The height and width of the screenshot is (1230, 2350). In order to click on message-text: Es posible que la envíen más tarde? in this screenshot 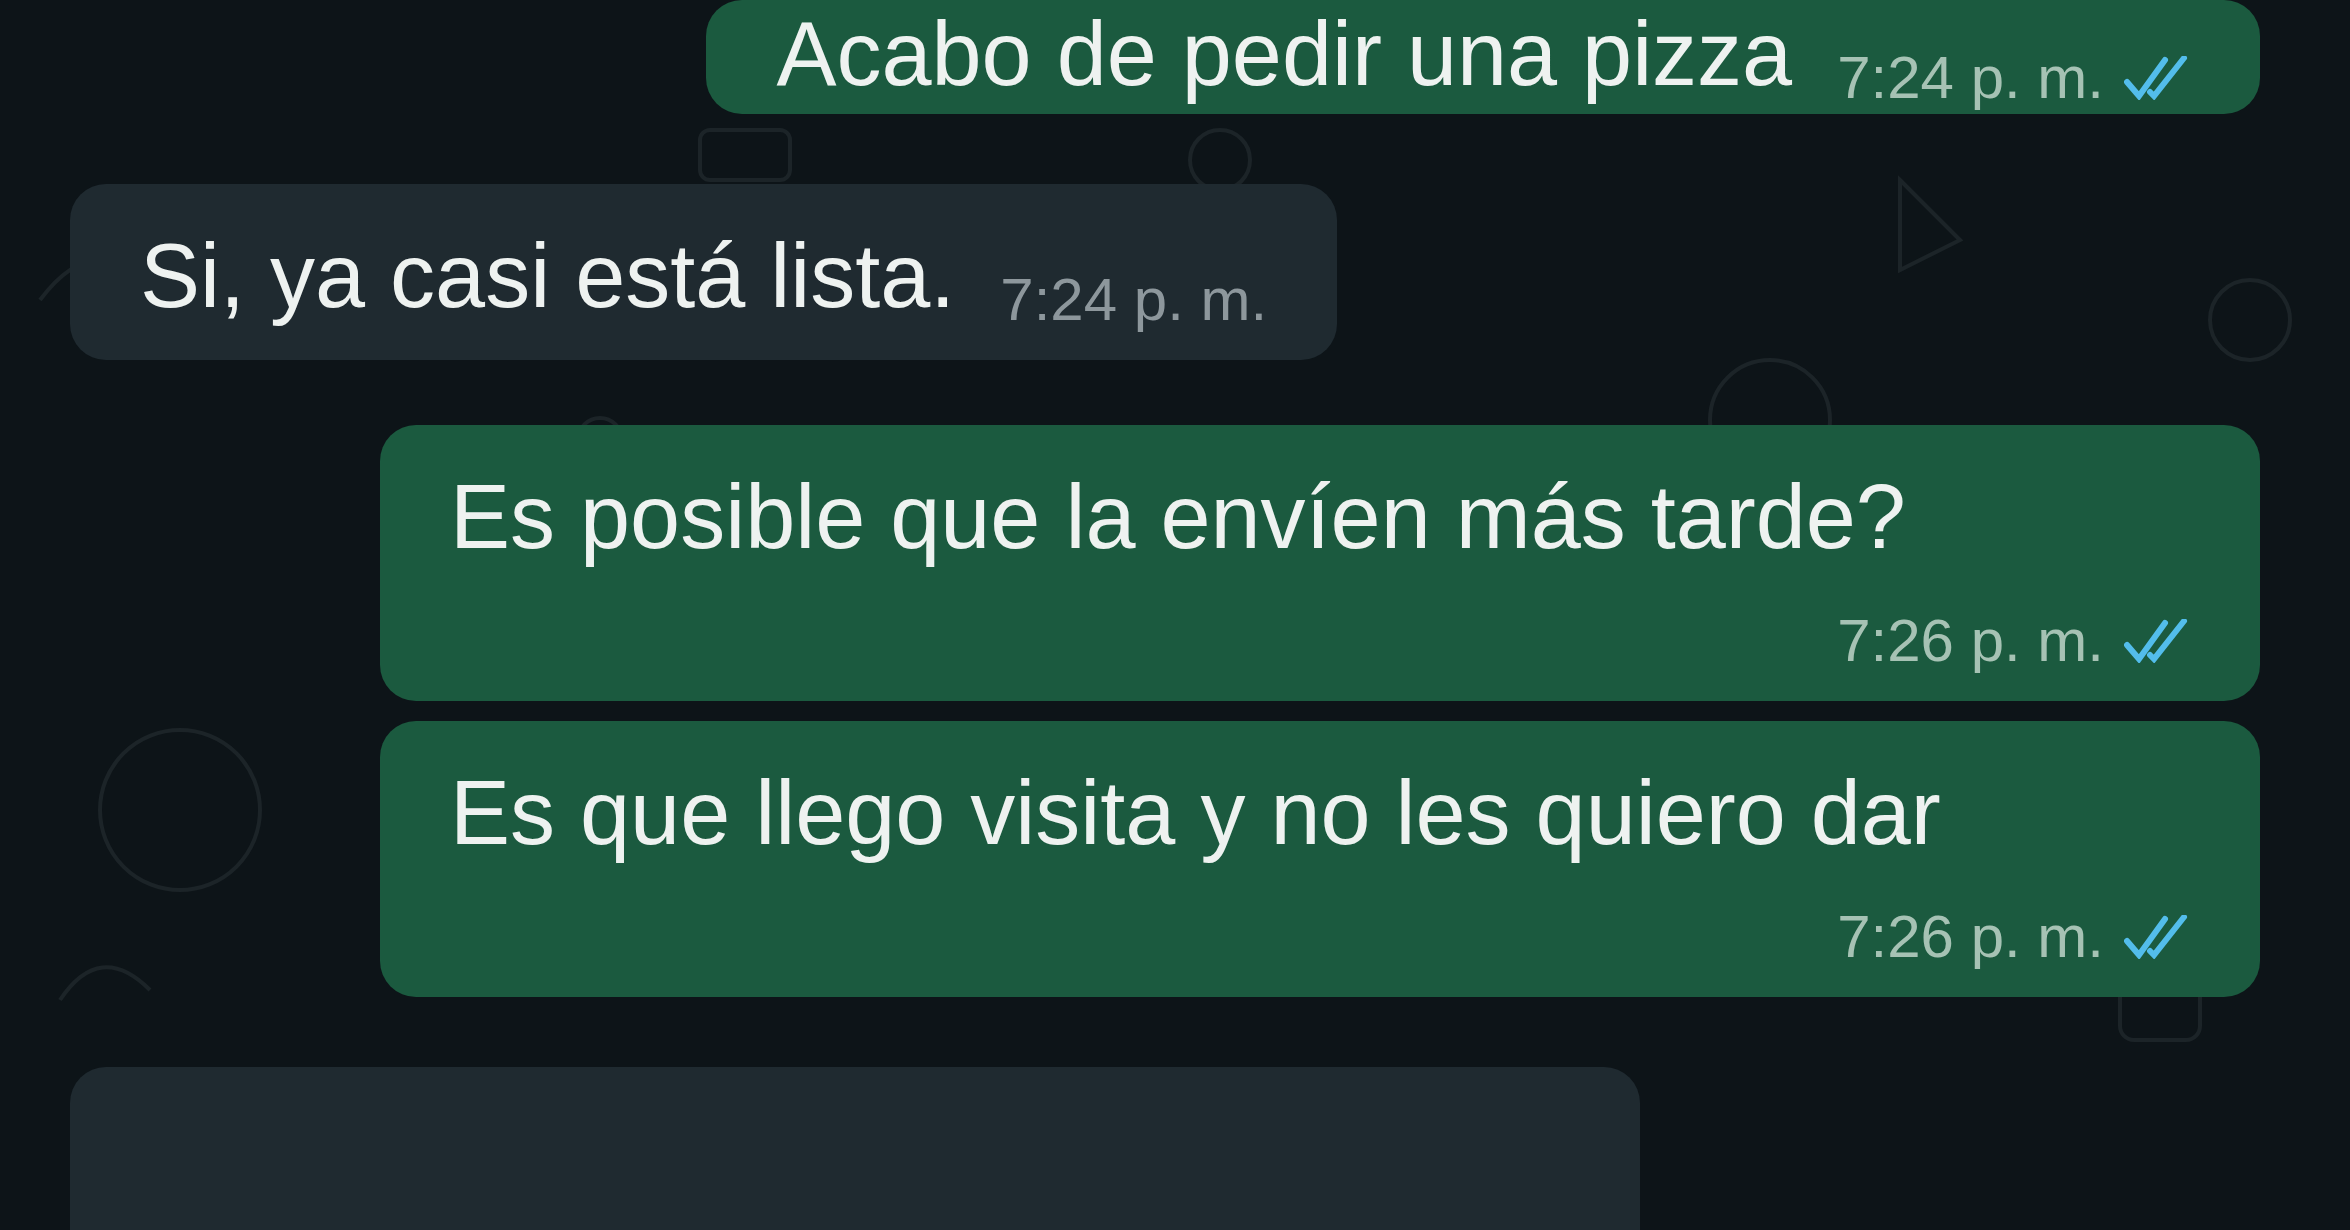, I will do `click(1178, 517)`.